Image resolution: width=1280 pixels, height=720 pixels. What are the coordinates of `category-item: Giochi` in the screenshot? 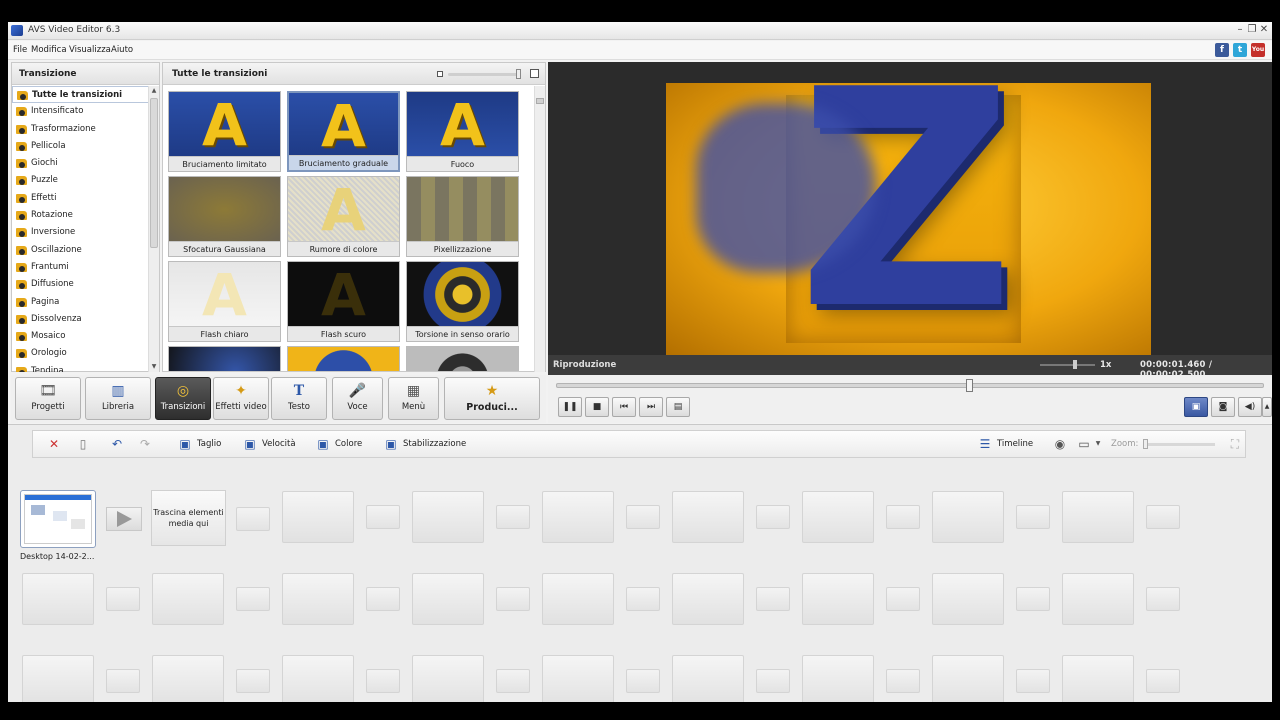 It's located at (80, 163).